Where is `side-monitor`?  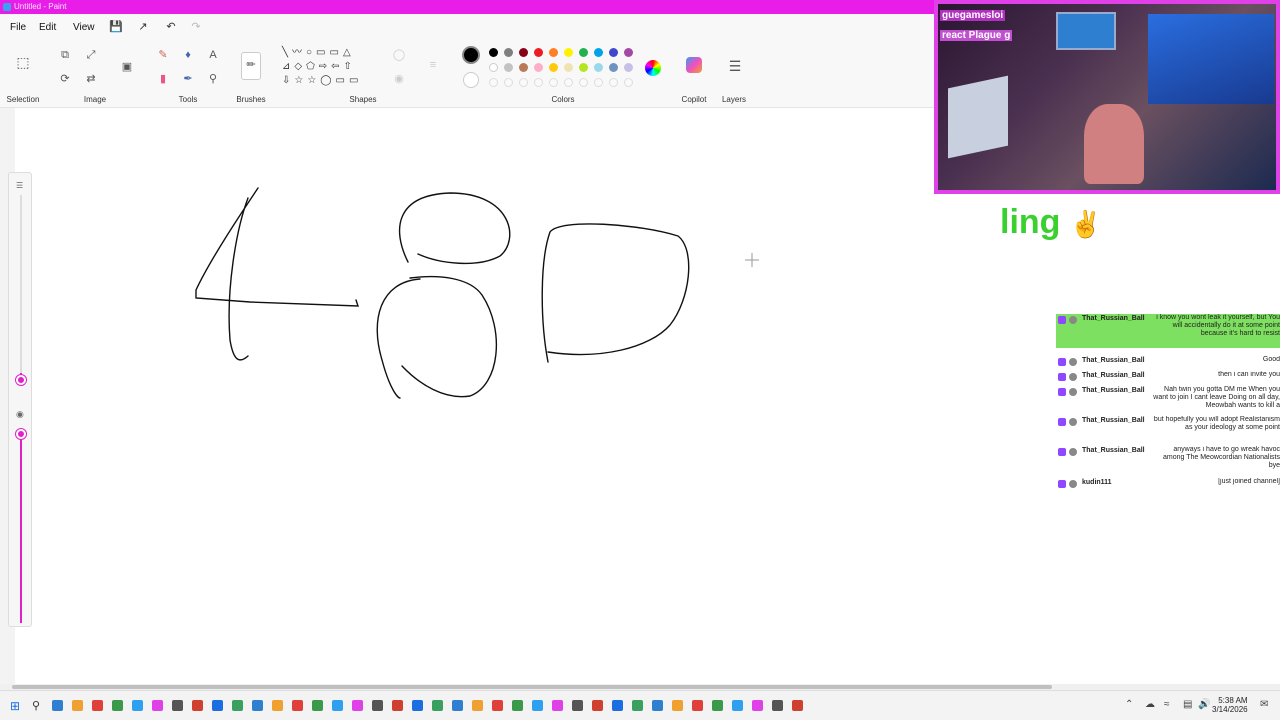
side-monitor is located at coordinates (978, 117).